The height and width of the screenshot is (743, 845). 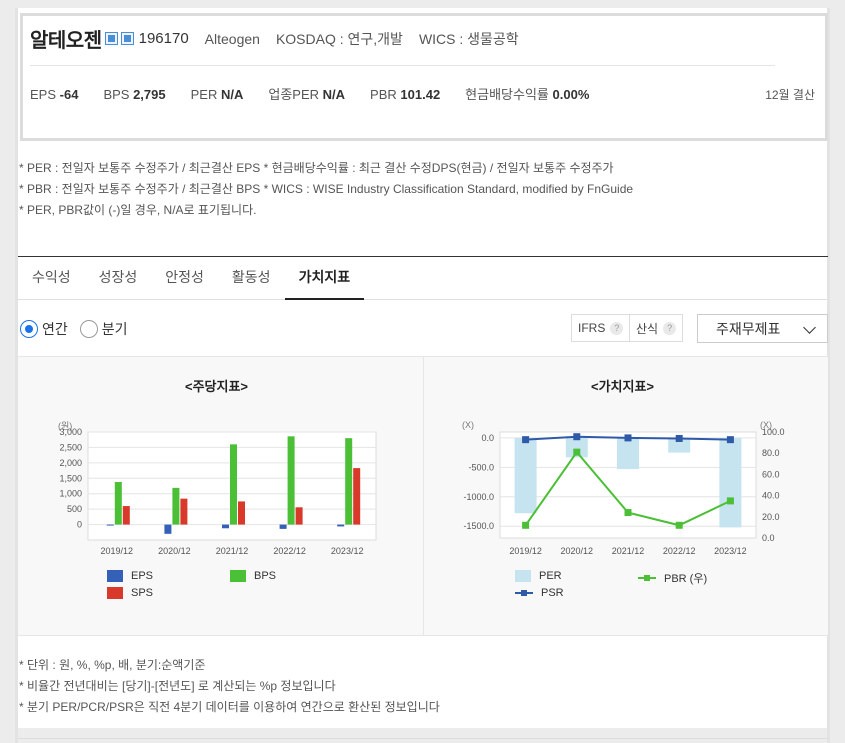 What do you see at coordinates (115, 593) in the screenshot?
I see `legend-sps-swatch` at bounding box center [115, 593].